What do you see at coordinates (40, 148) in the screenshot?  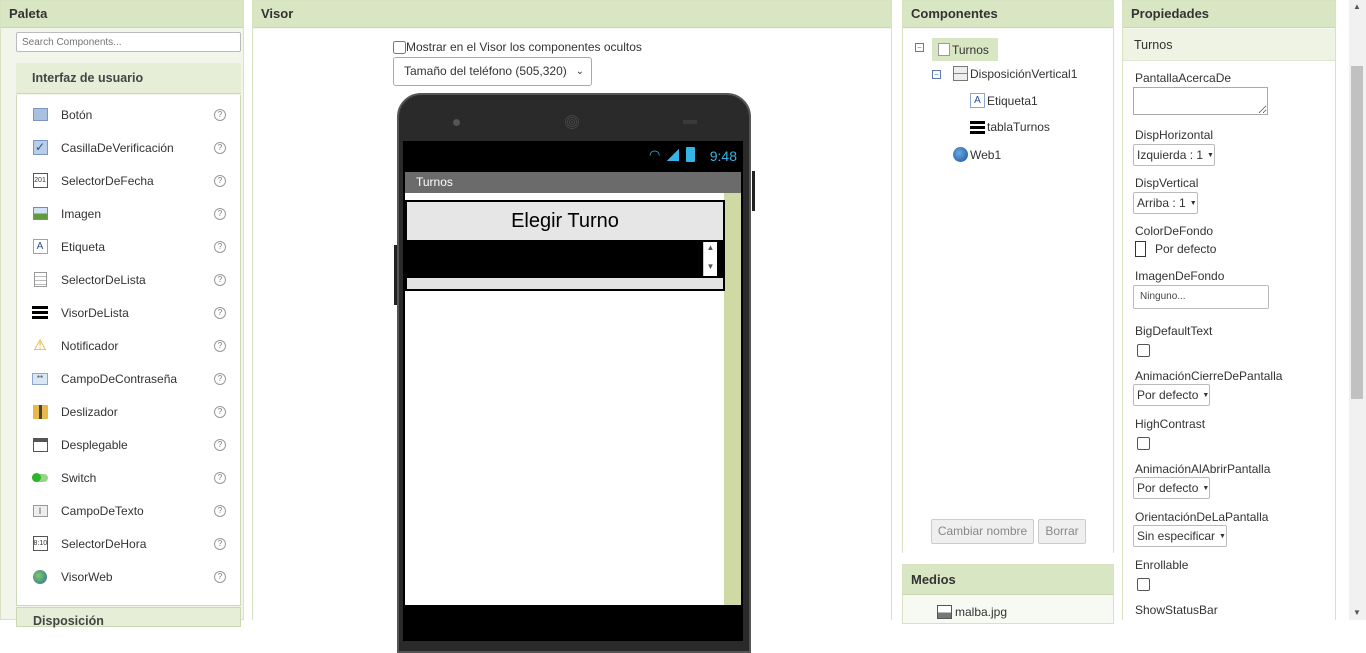 I see `checkbox-icon: ✓` at bounding box center [40, 148].